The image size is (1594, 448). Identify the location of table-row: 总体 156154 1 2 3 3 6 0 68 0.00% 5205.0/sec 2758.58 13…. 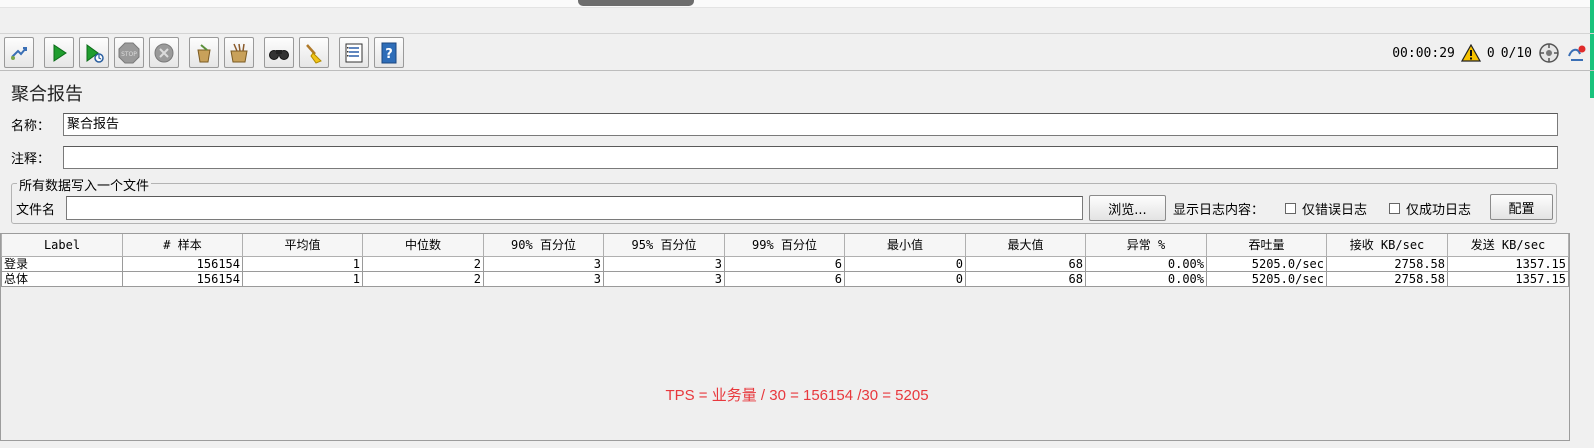
(785, 278).